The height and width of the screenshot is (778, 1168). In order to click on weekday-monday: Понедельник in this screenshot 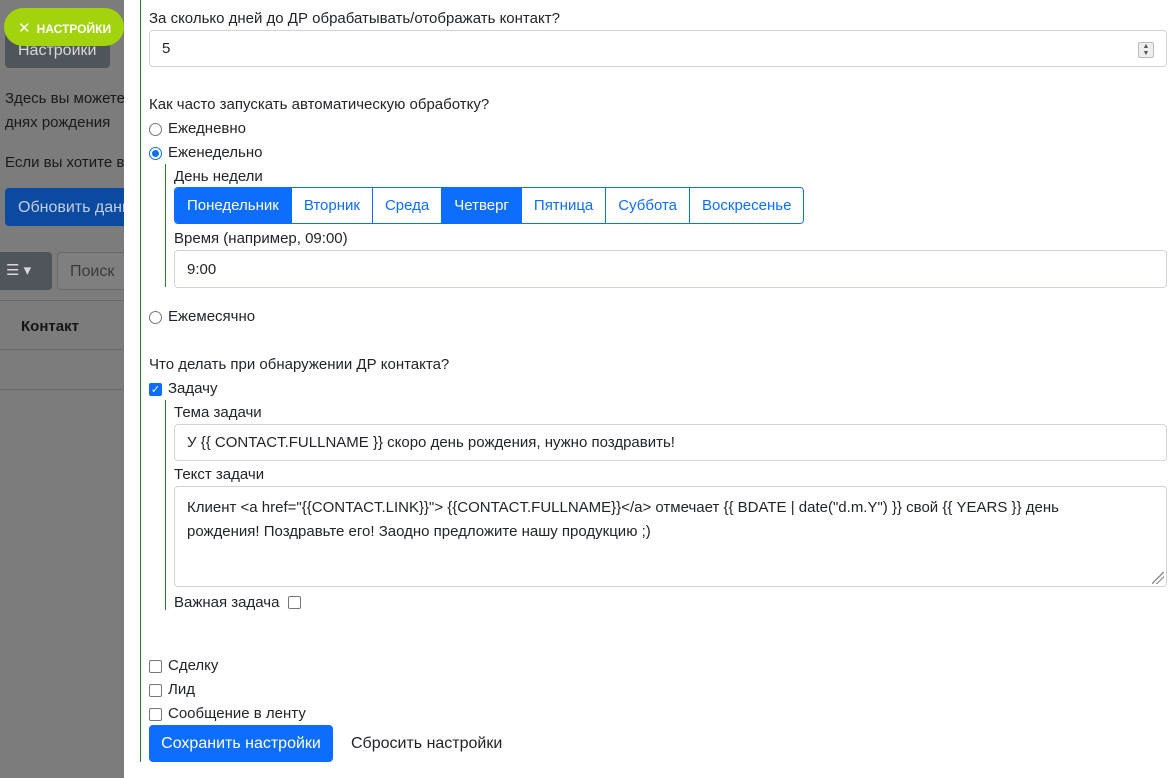, I will do `click(233, 205)`.